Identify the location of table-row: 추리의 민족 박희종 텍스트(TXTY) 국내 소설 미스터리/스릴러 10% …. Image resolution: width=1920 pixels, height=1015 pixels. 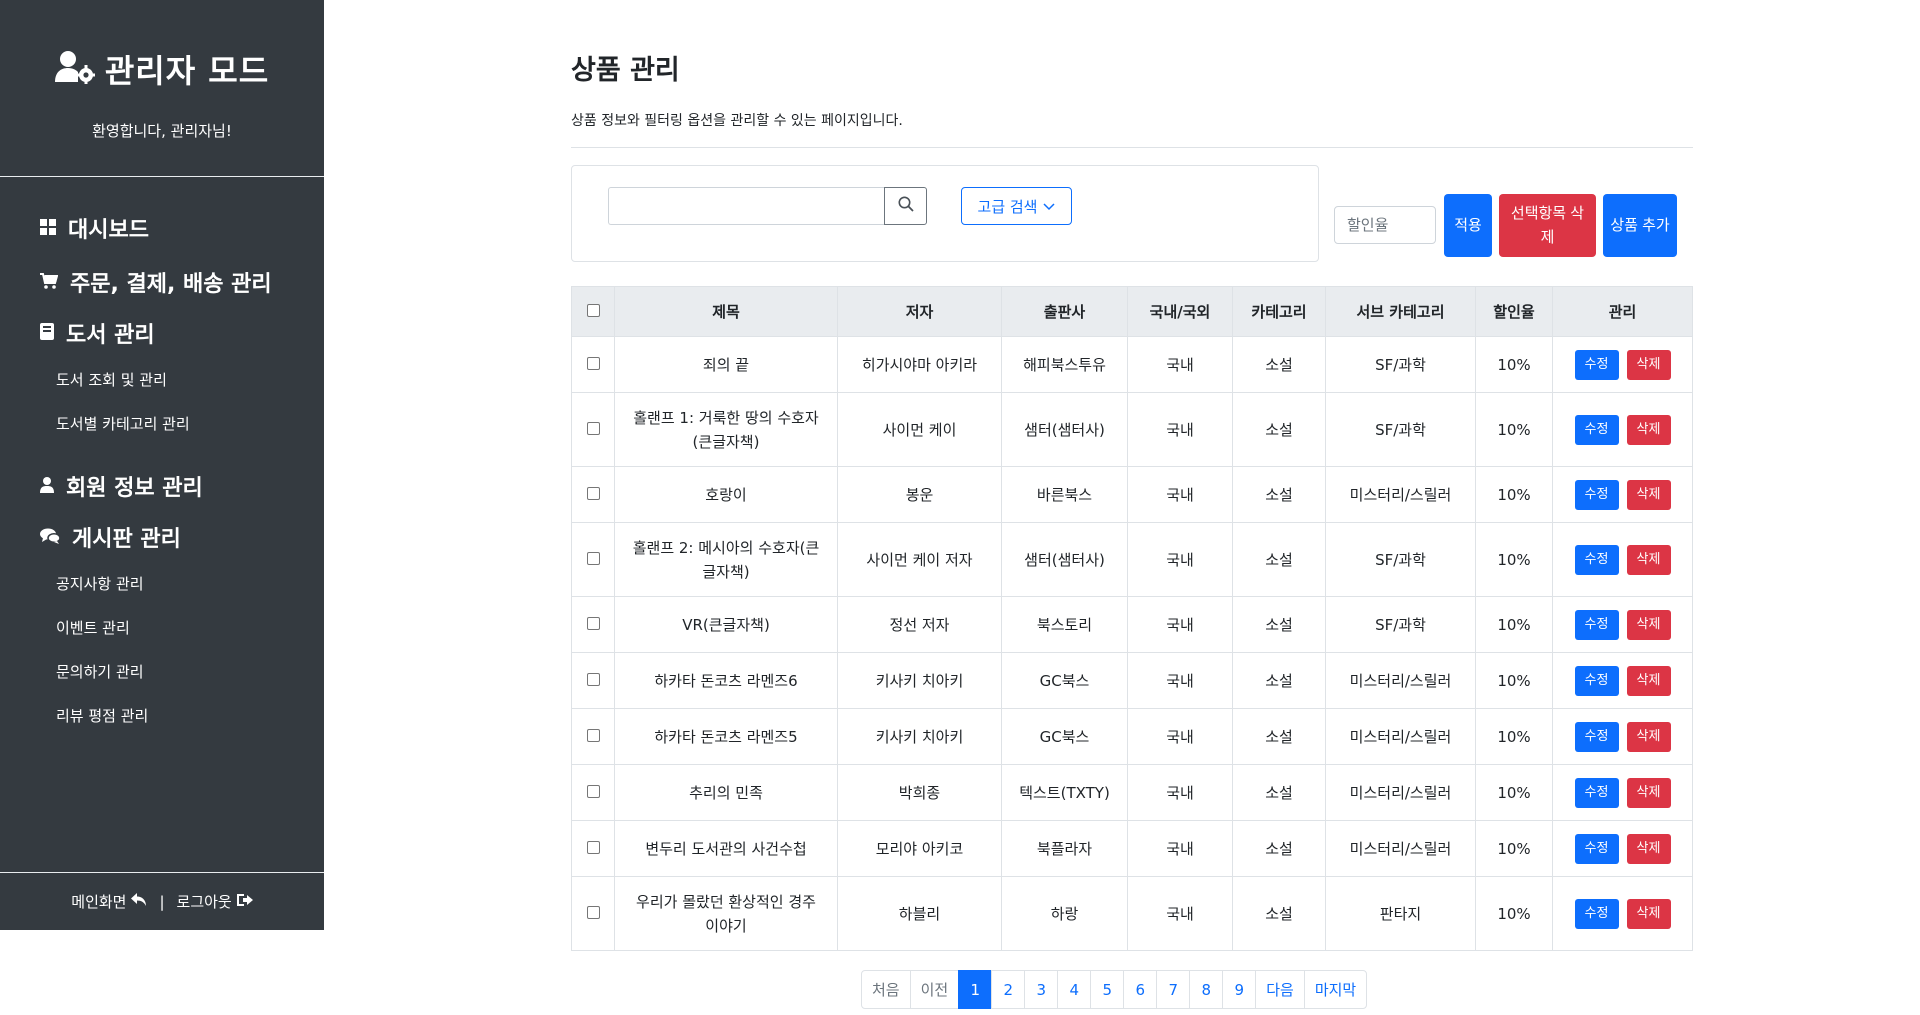
(1132, 792).